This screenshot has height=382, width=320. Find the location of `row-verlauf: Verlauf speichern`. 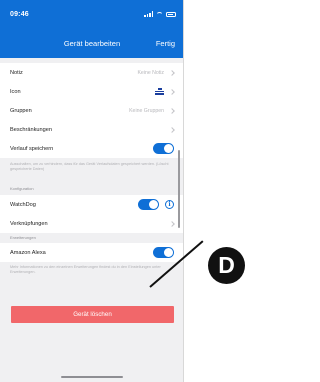

row-verlauf: Verlauf speichern is located at coordinates (91, 148).